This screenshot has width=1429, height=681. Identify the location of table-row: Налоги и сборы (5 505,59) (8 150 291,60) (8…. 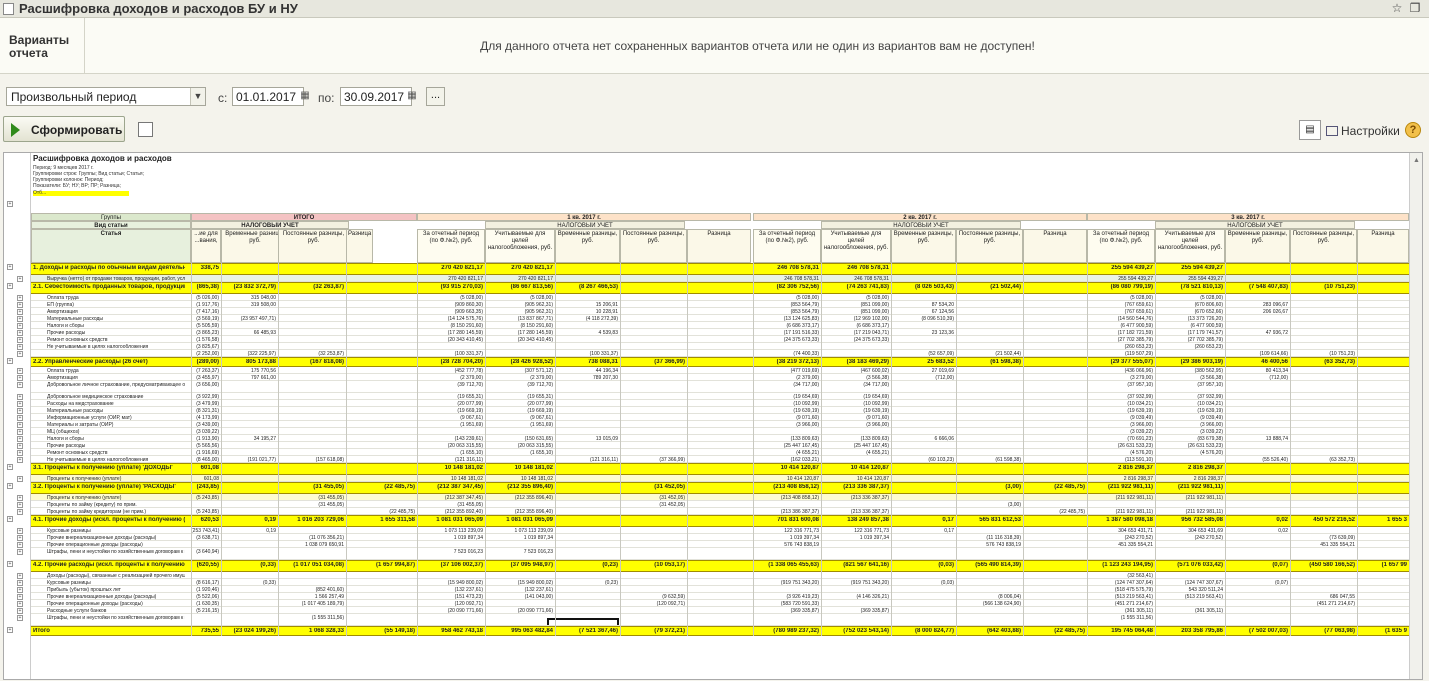
(720, 325).